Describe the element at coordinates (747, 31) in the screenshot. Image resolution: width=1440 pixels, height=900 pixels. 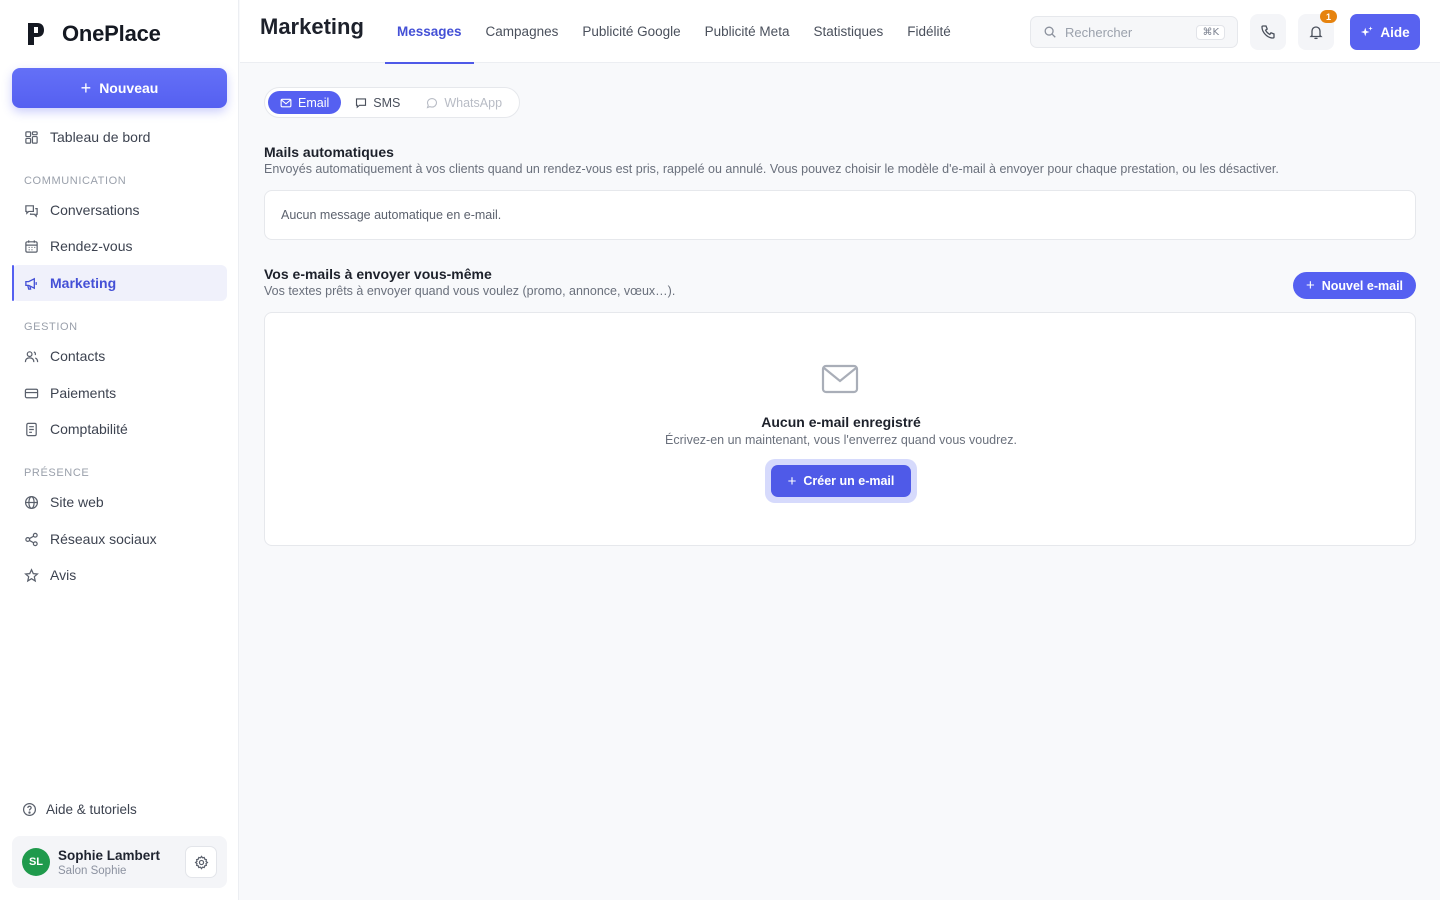
I see `tab-publicite-meta: Publicité Meta` at that location.